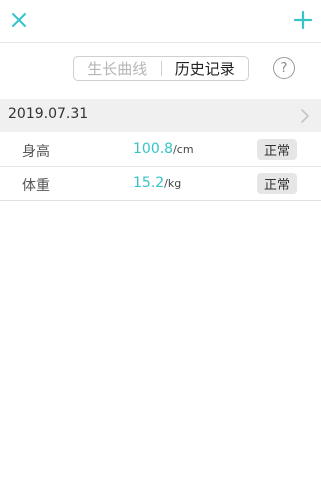 The height and width of the screenshot is (495, 321). I want to click on add-record-button, so click(303, 20).